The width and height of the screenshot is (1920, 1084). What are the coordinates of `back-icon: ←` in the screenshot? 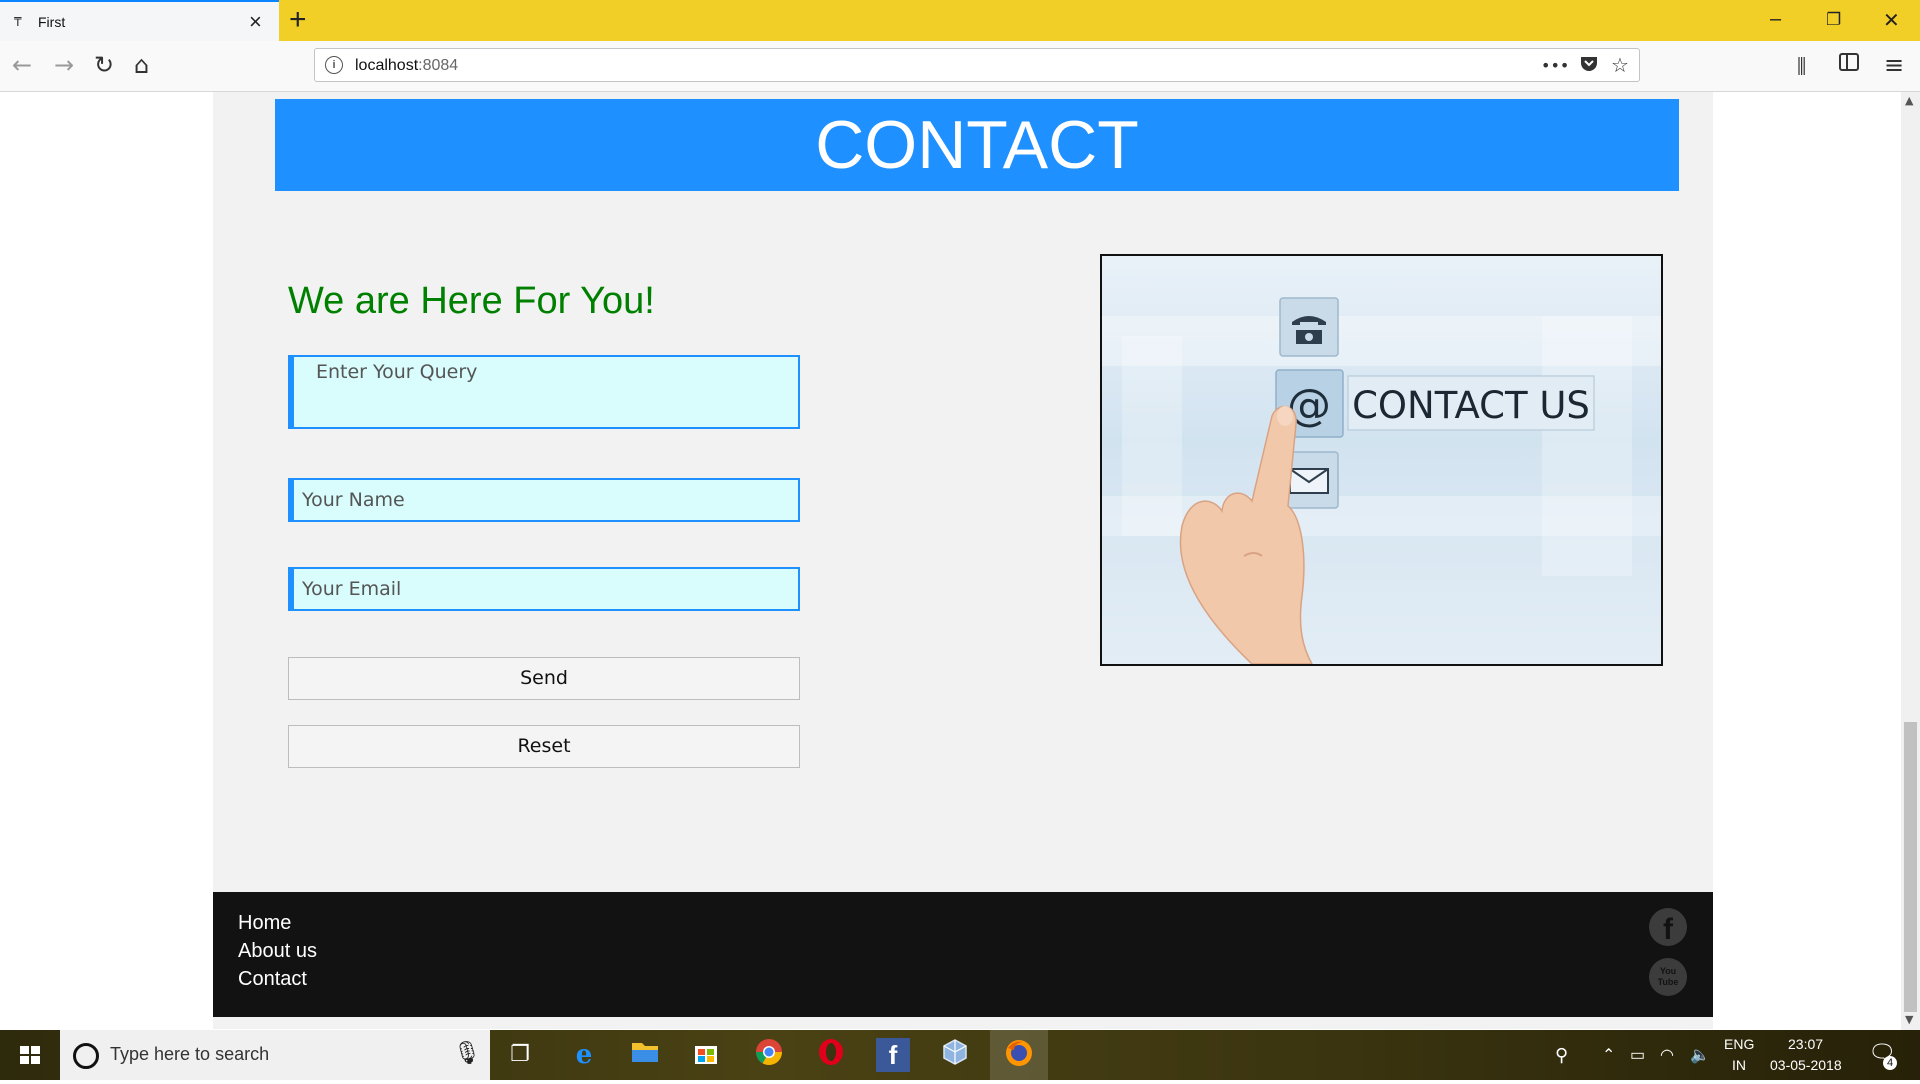 It's located at (22, 65).